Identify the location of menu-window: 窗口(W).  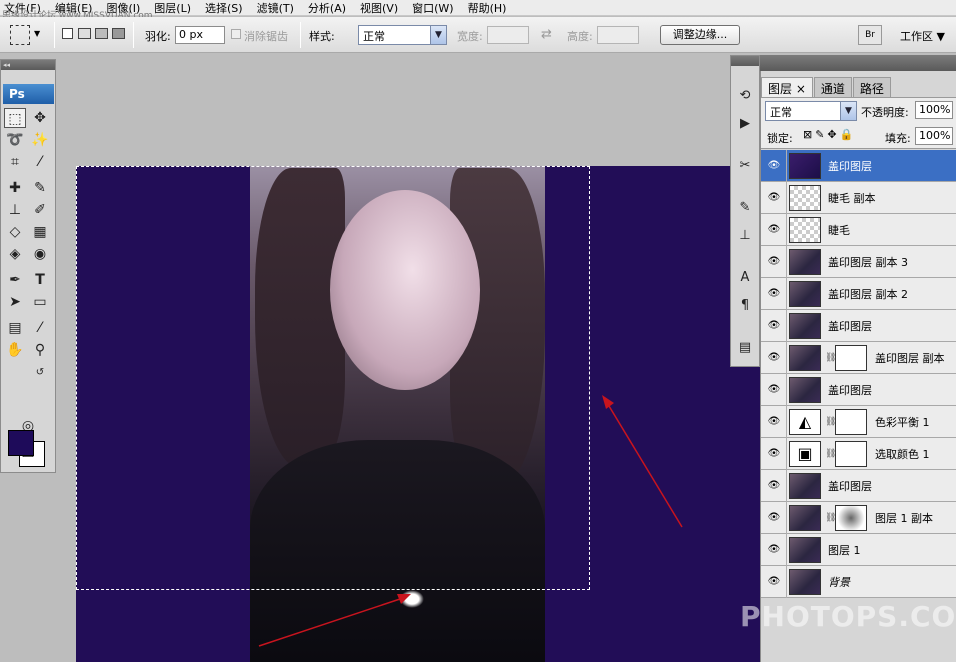
(432, 8).